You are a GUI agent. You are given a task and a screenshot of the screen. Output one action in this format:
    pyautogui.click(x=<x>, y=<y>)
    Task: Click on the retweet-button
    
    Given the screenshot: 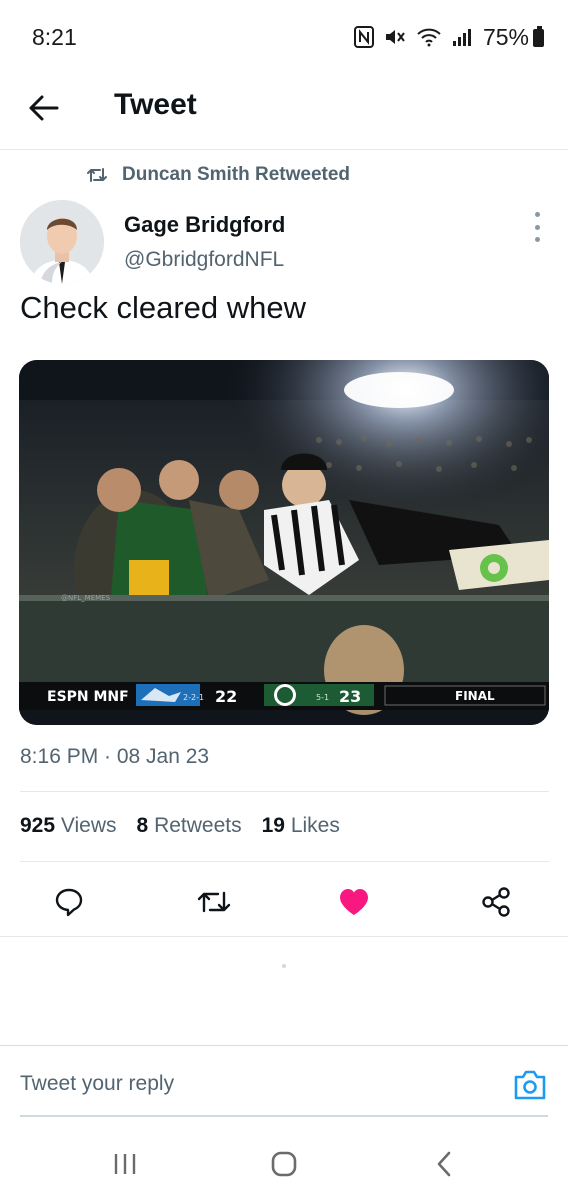 What is the action you would take?
    pyautogui.click(x=214, y=902)
    